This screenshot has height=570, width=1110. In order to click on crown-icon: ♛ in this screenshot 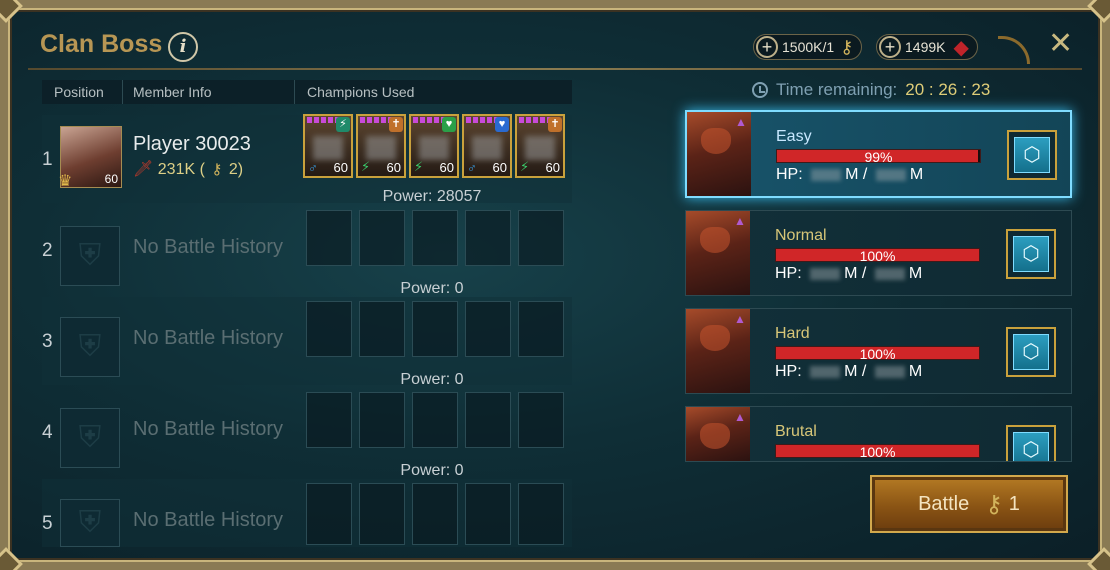, I will do `click(65, 181)`.